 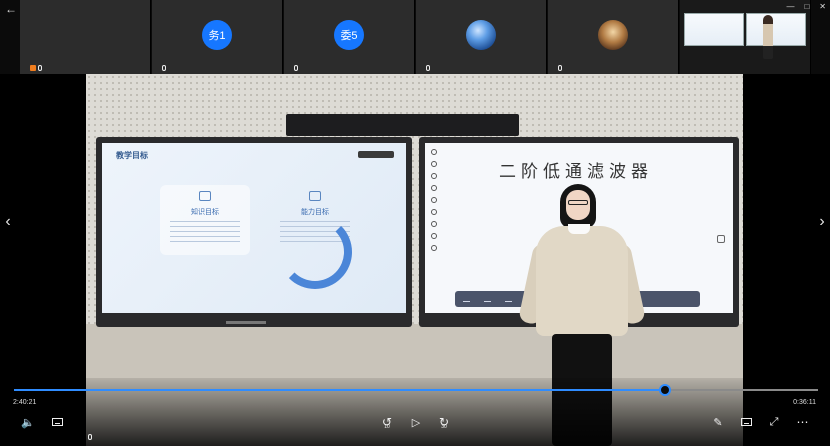 I want to click on target-icon, so click(x=315, y=196).